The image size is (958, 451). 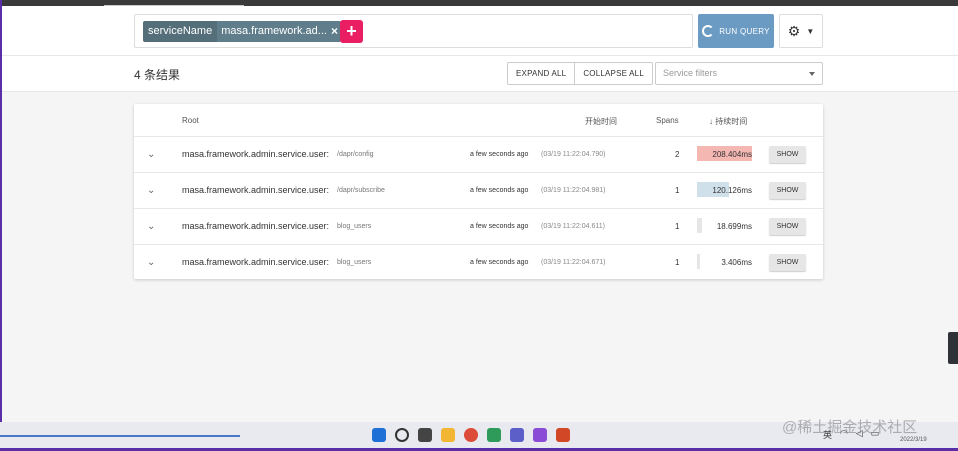 What do you see at coordinates (739, 73) in the screenshot?
I see `service-filters-select: Service filters` at bounding box center [739, 73].